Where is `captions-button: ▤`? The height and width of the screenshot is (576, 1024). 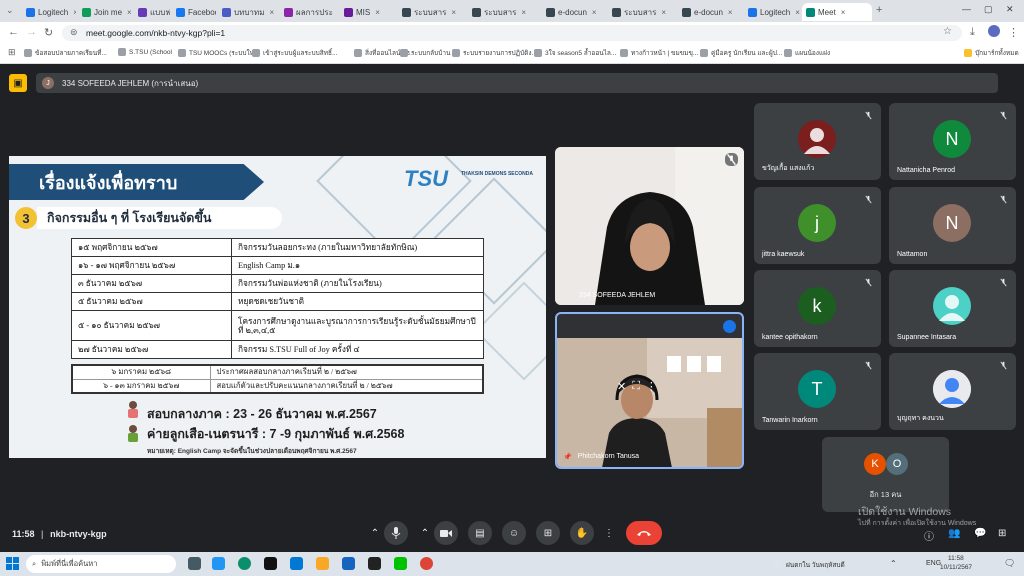 captions-button: ▤ is located at coordinates (480, 533).